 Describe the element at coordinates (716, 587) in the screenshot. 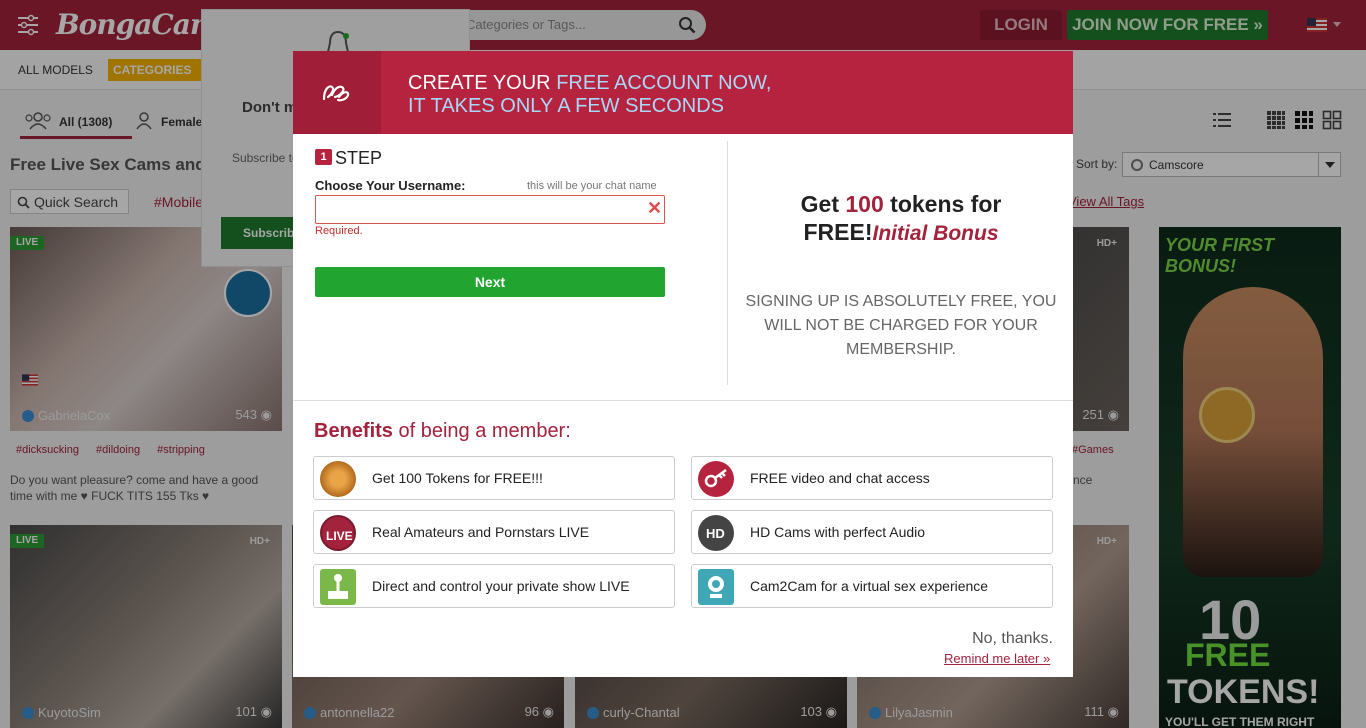

I see `webcam-icon` at that location.